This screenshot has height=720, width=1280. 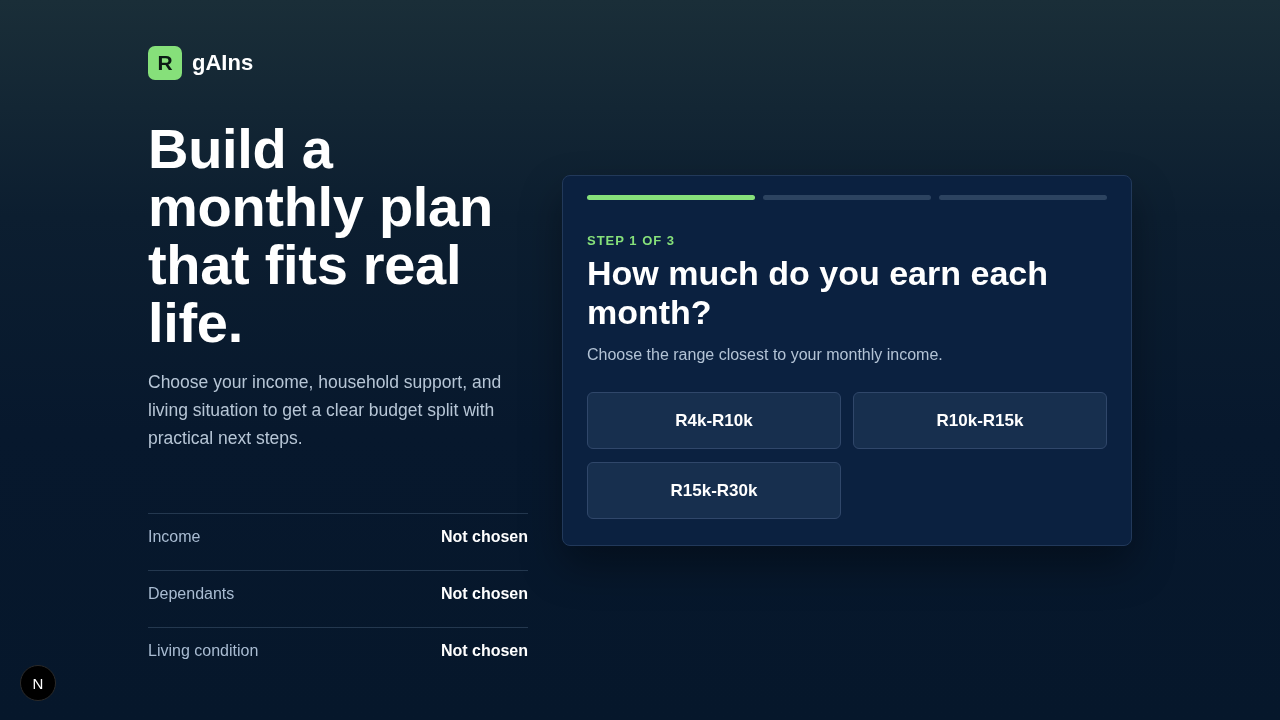 I want to click on brand-logo: R, so click(x=165, y=63).